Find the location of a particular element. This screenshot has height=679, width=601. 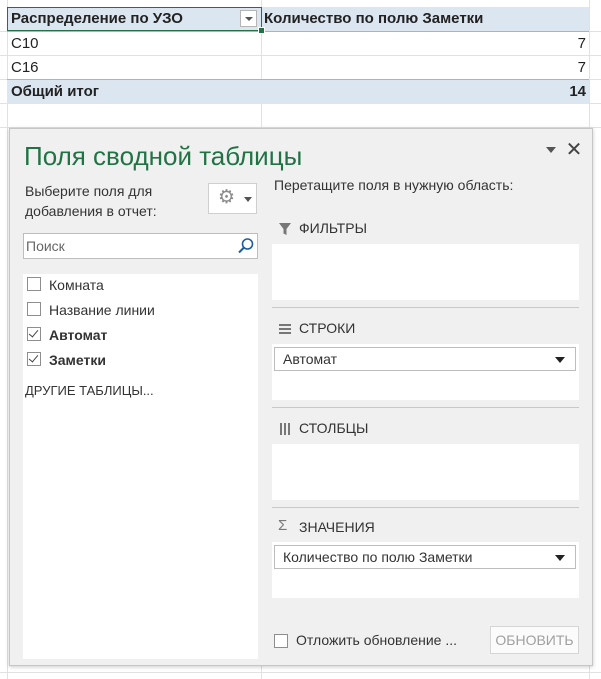

total-label: Общий итог is located at coordinates (55, 92).